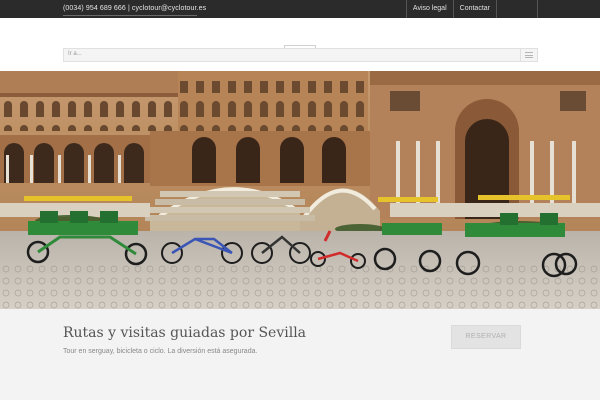  I want to click on contact-underline, so click(130, 15).